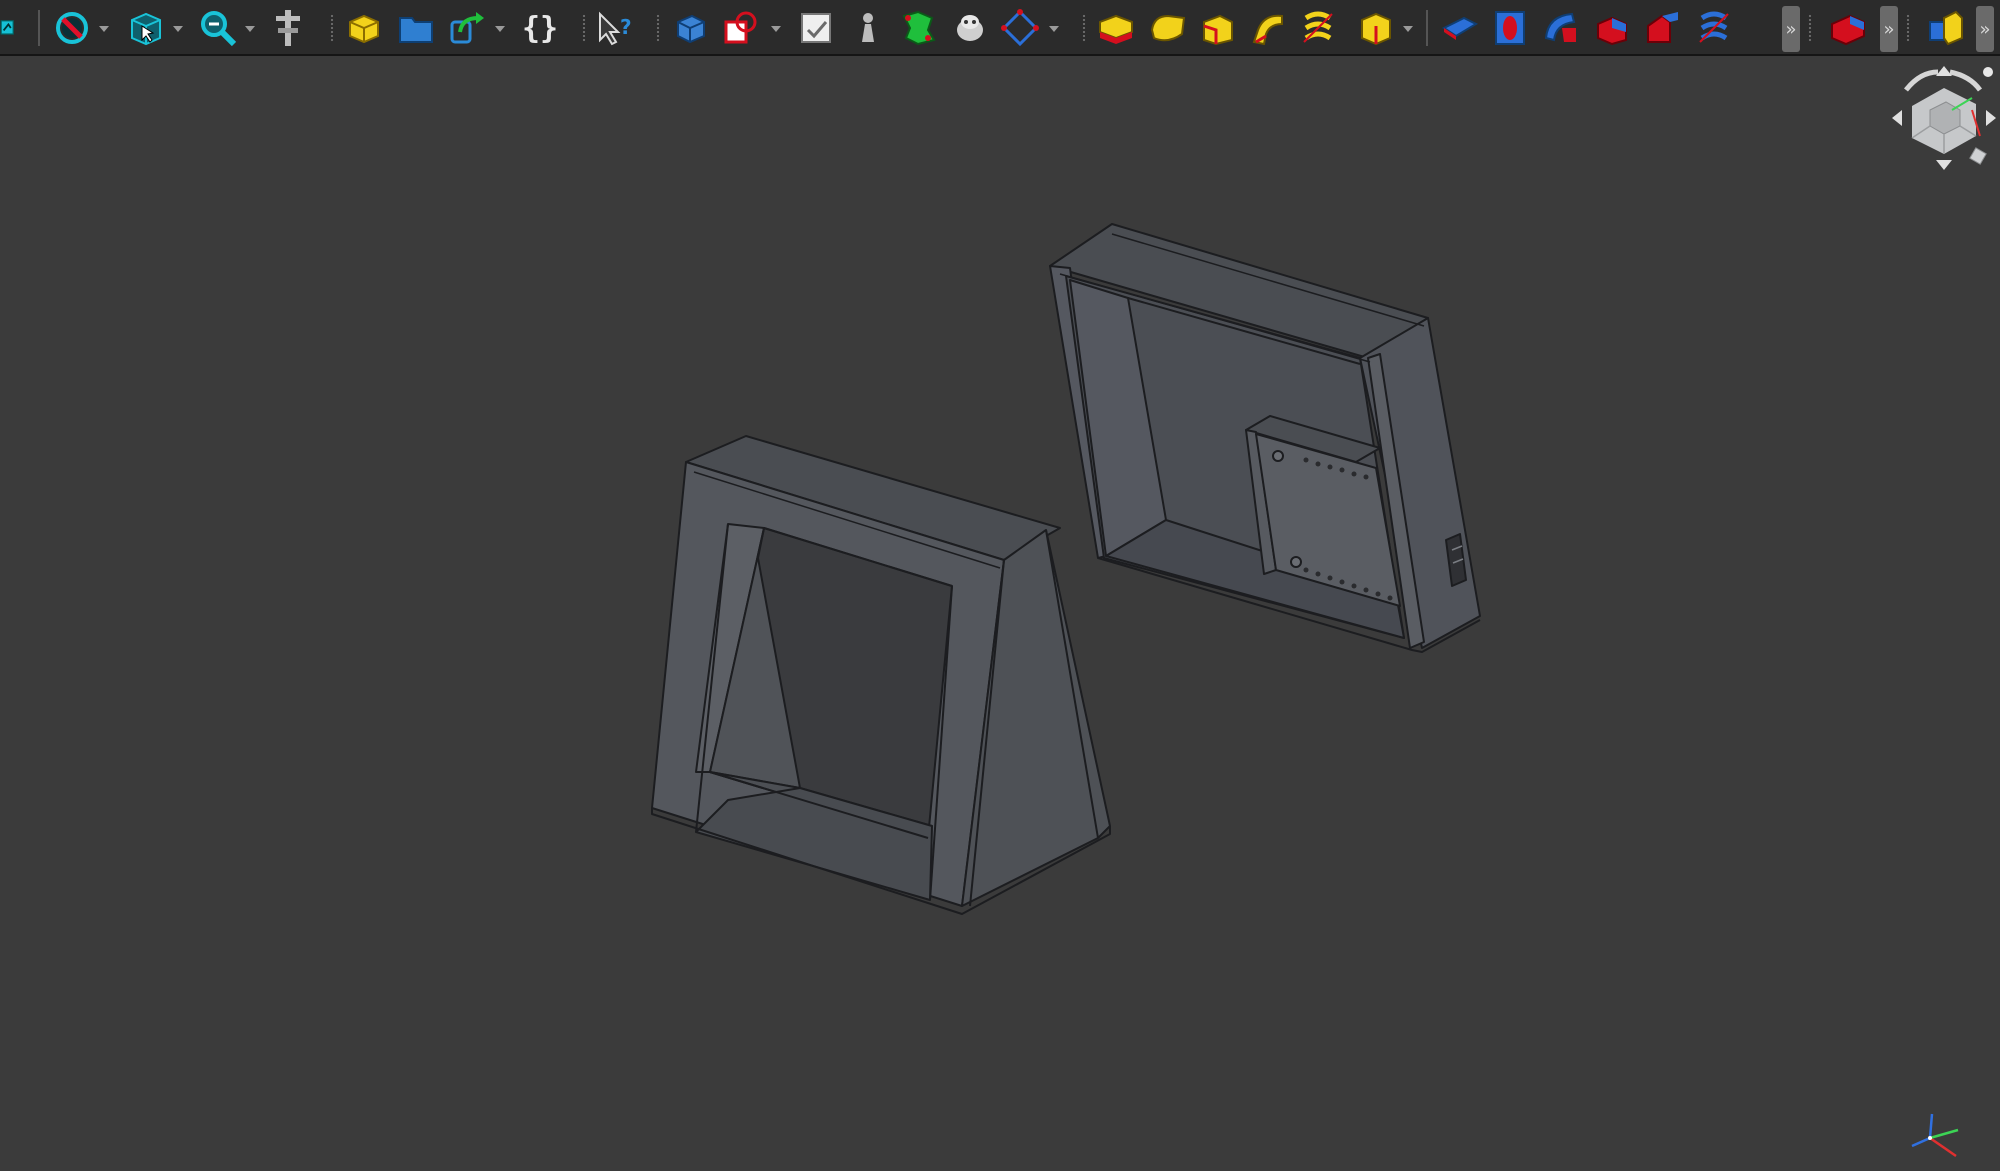 This screenshot has width=2000, height=1171. Describe the element at coordinates (918, 28) in the screenshot. I see `attachment-icon` at that location.